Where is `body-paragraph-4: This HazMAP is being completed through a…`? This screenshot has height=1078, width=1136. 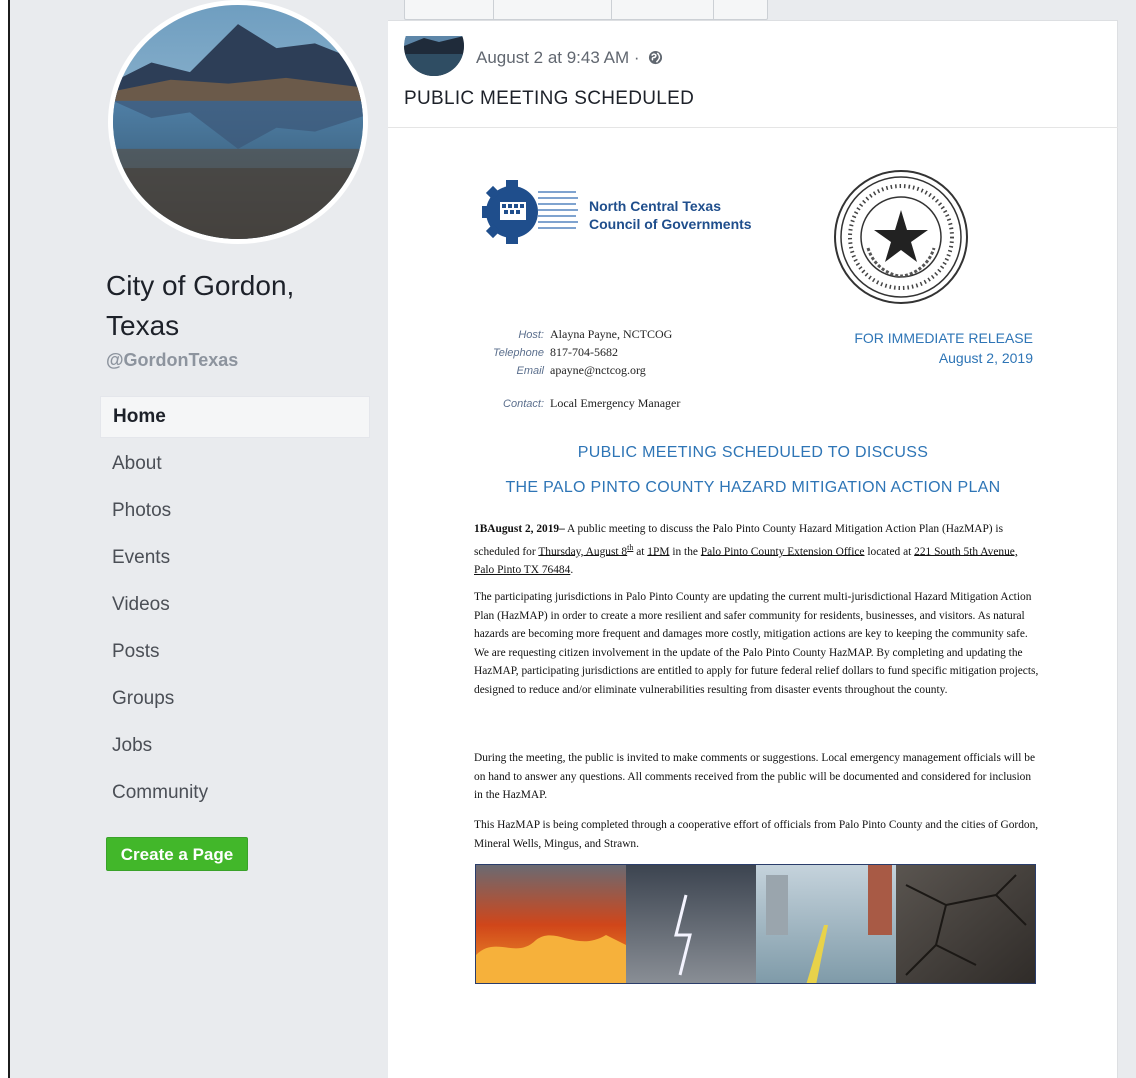
body-paragraph-4: This HazMAP is being completed through a… is located at coordinates (756, 834).